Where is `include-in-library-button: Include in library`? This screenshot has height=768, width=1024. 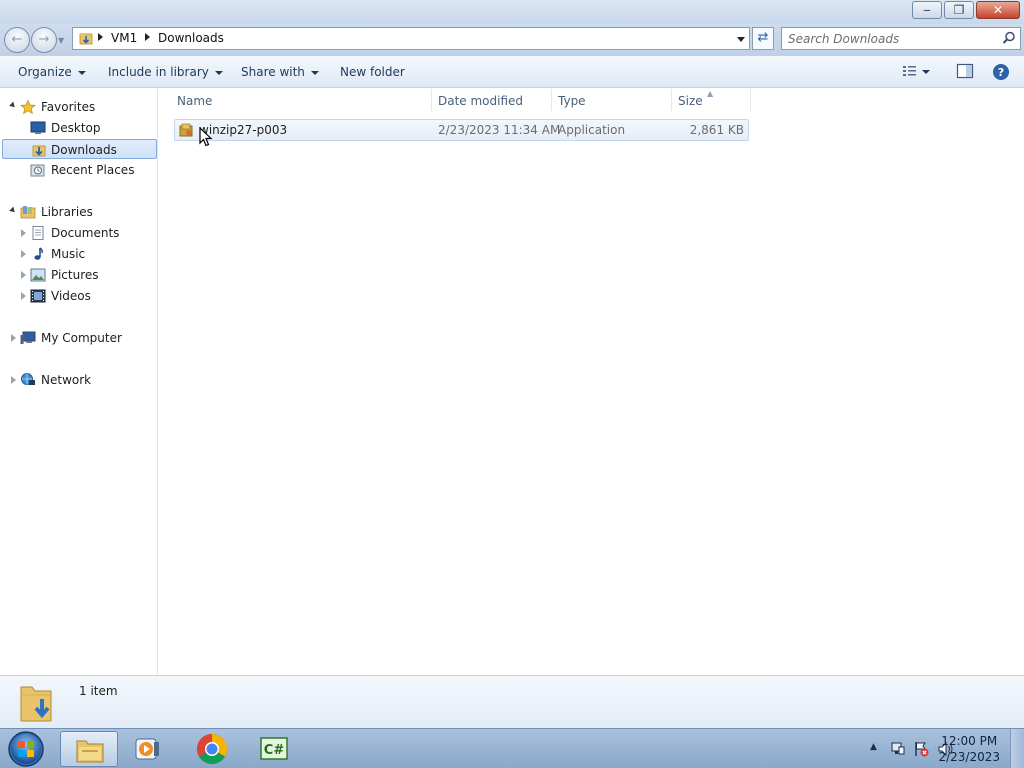
include-in-library-button: Include in library is located at coordinates (165, 72).